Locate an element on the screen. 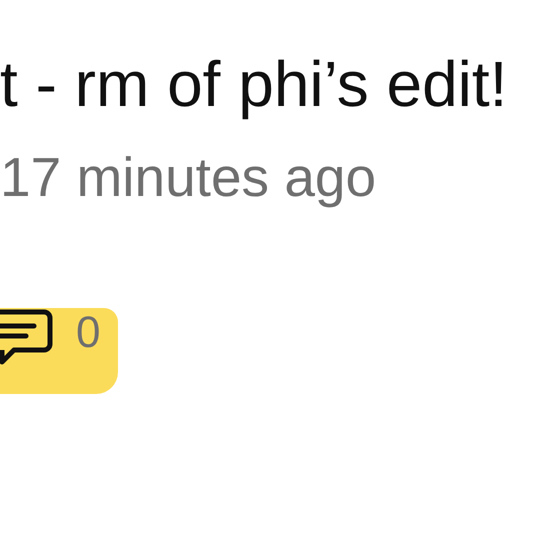 The image size is (560, 560). comment-button: 0 is located at coordinates (59, 351).